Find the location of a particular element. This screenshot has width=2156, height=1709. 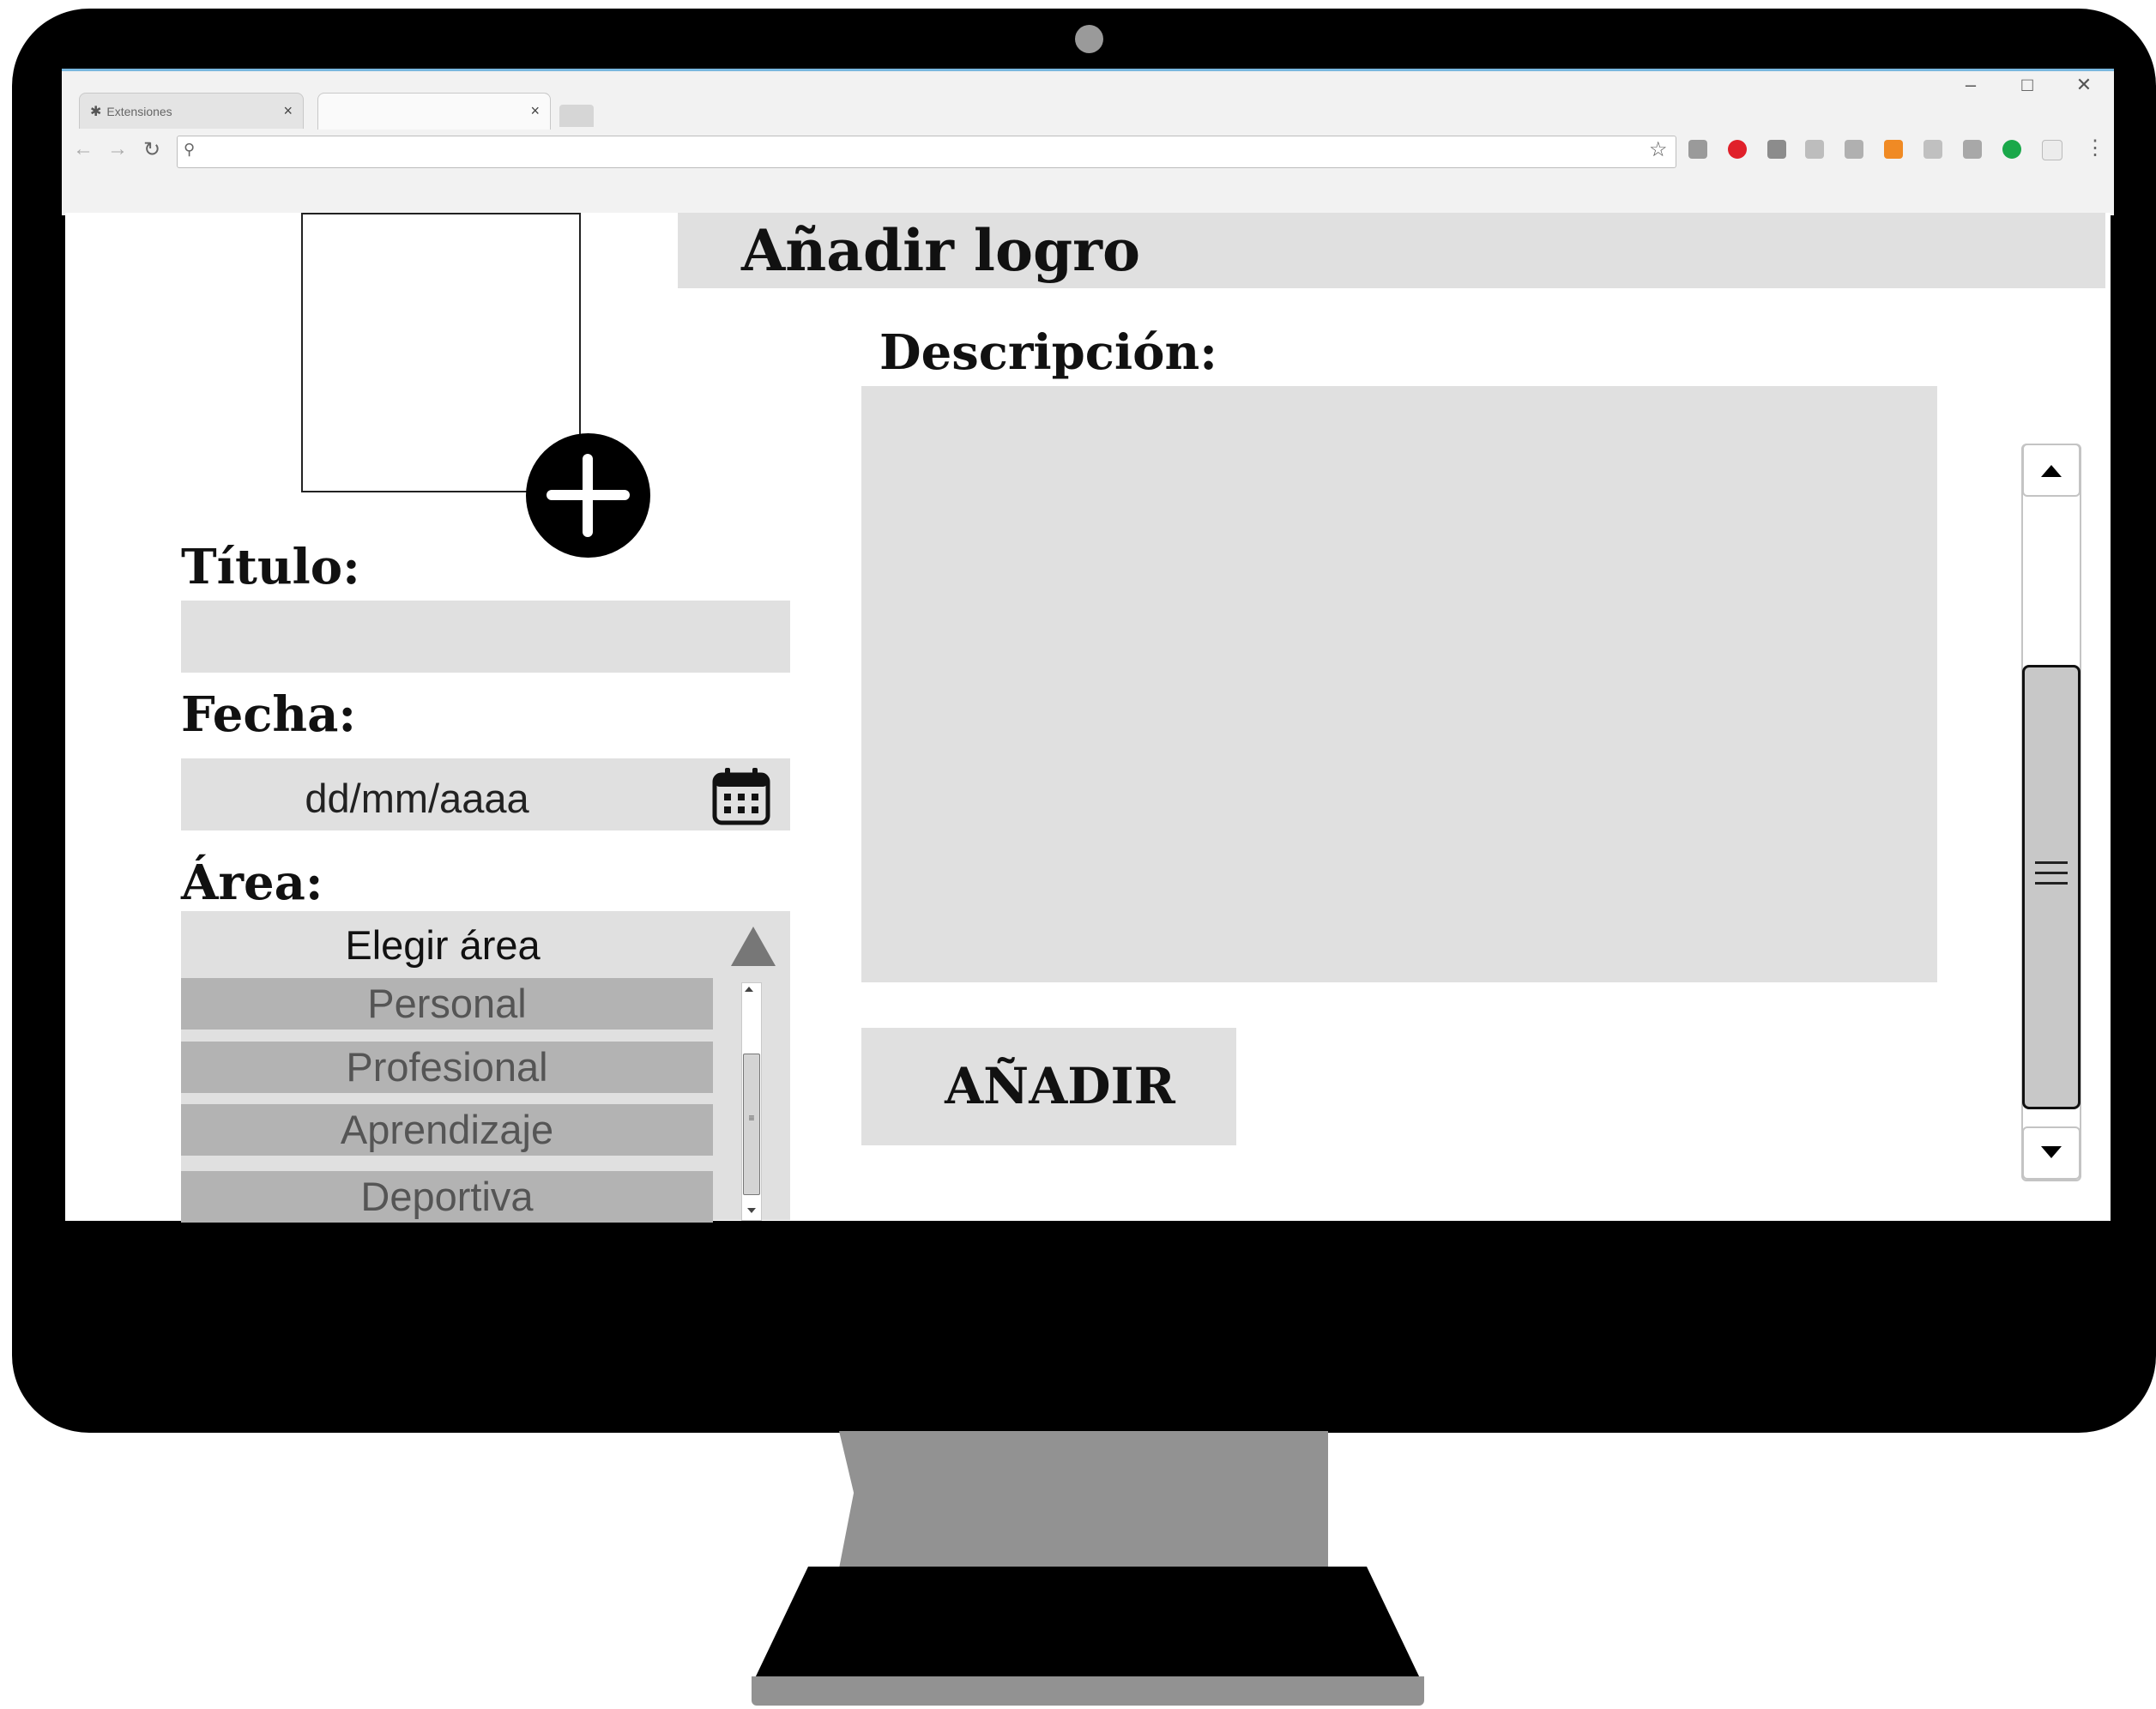

minimize-icon: – is located at coordinates (1971, 85).